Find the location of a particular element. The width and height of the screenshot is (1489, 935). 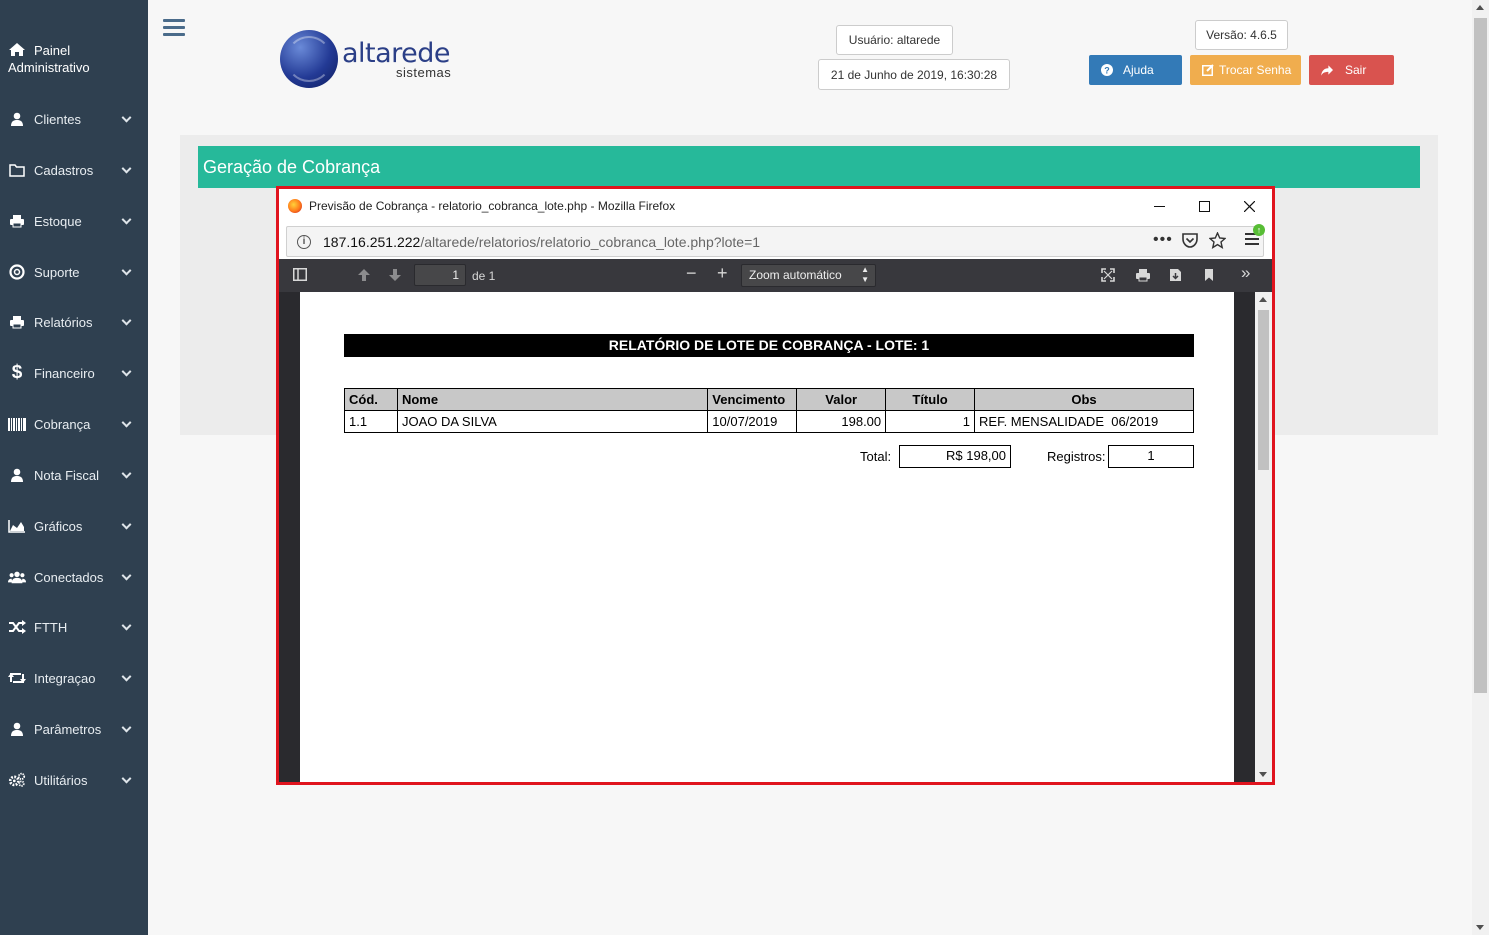

bookmark-star-icon is located at coordinates (1217, 241).